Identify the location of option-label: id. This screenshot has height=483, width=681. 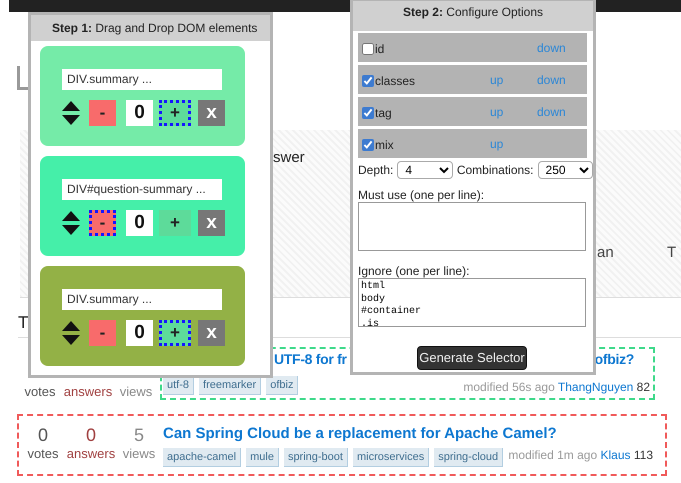
(379, 49).